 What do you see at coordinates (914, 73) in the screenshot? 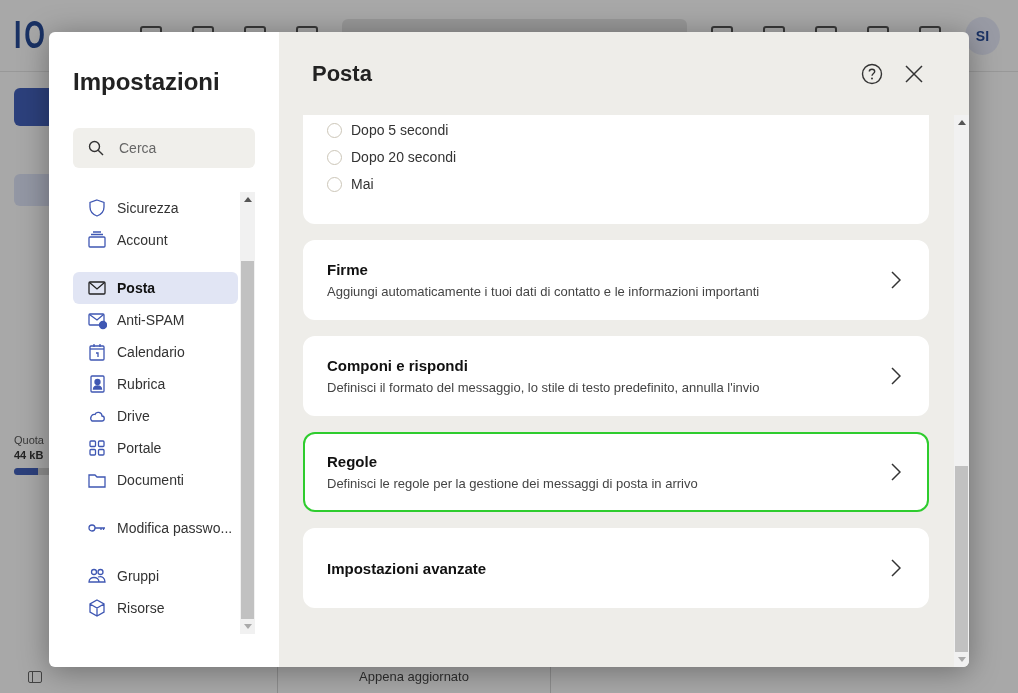
I see `close-icon` at bounding box center [914, 73].